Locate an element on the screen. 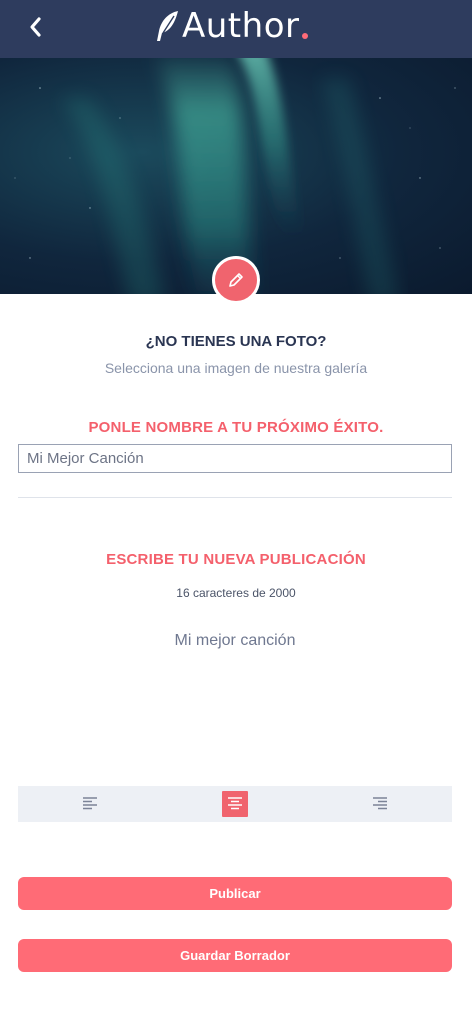  save-draft-button: Guardar Borrador is located at coordinates (235, 955).